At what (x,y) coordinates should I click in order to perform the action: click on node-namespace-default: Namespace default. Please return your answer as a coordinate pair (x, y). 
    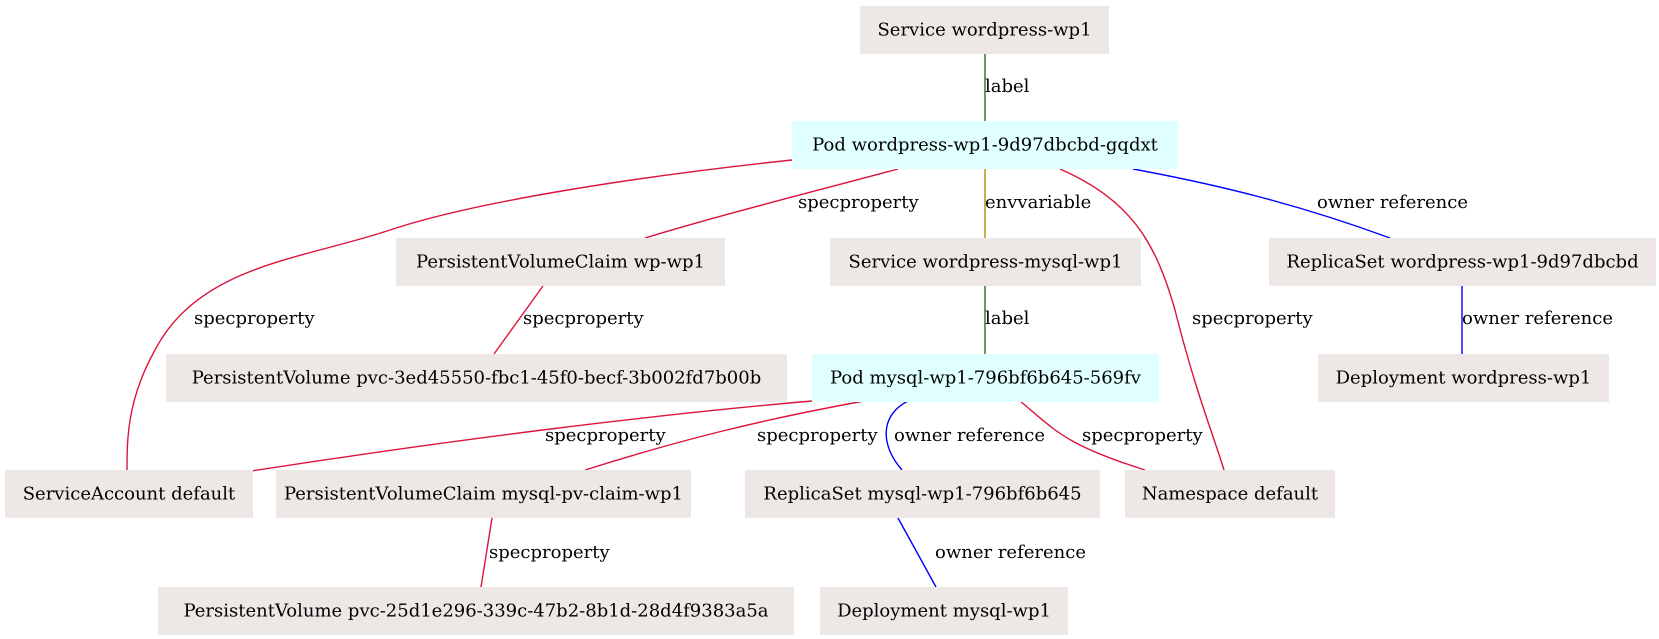
    Looking at the image, I should click on (1230, 494).